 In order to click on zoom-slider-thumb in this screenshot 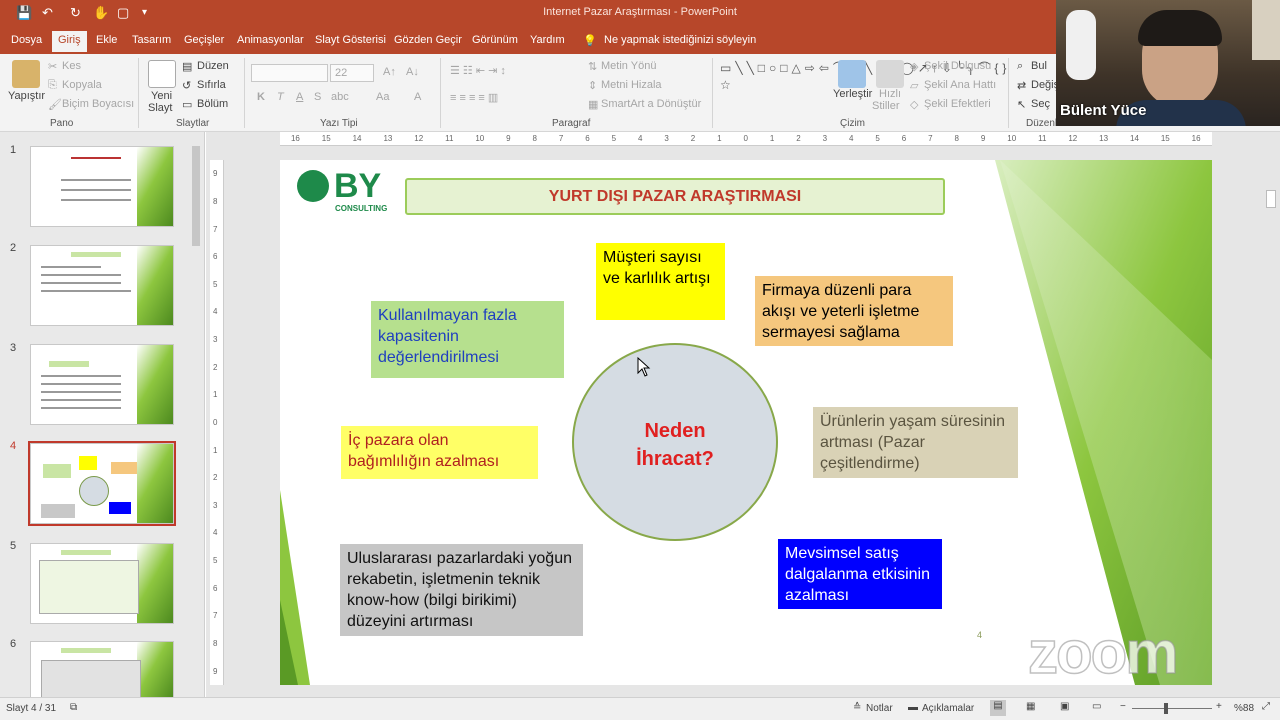, I will do `click(1166, 708)`.